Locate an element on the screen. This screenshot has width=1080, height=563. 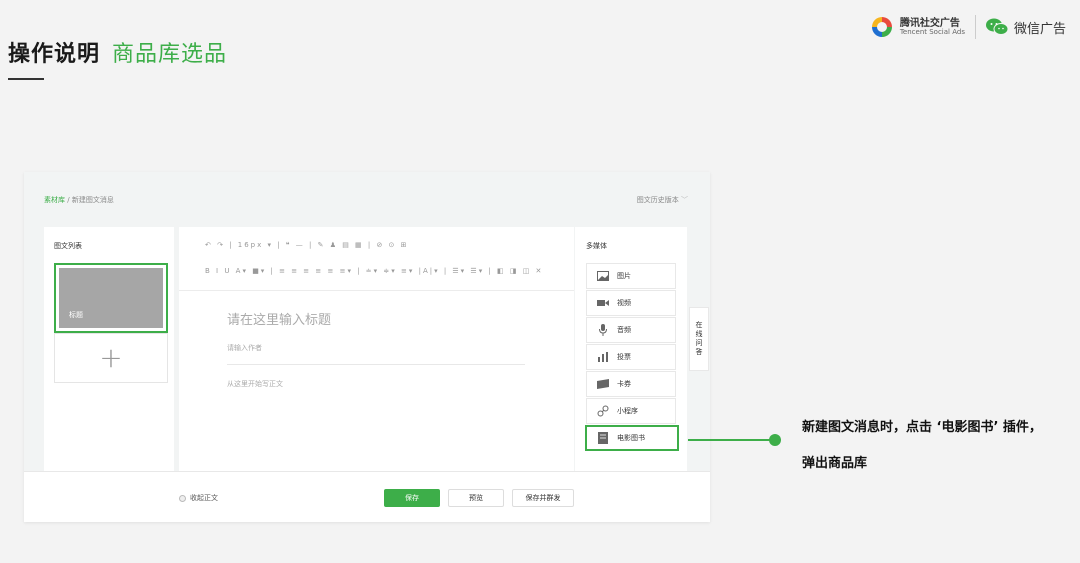
tencent-brand-text: 腾讯社交广告 Tencent Social Ads is located at coordinates (932, 27).